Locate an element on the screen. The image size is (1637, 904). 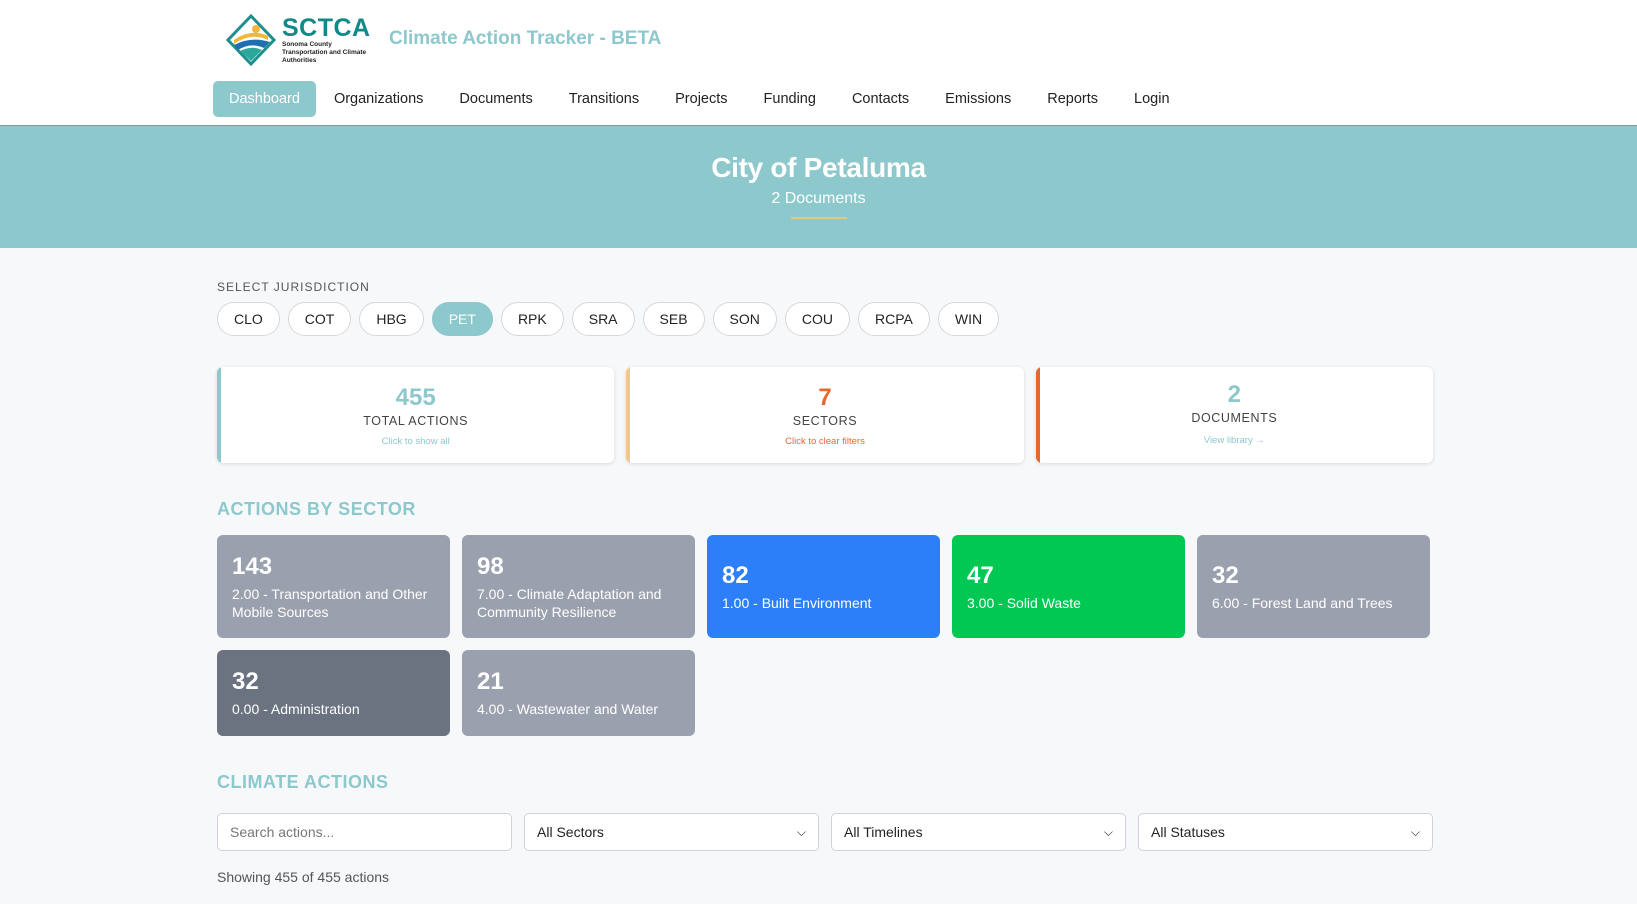
nav-contacts: Contacts is located at coordinates (880, 99).